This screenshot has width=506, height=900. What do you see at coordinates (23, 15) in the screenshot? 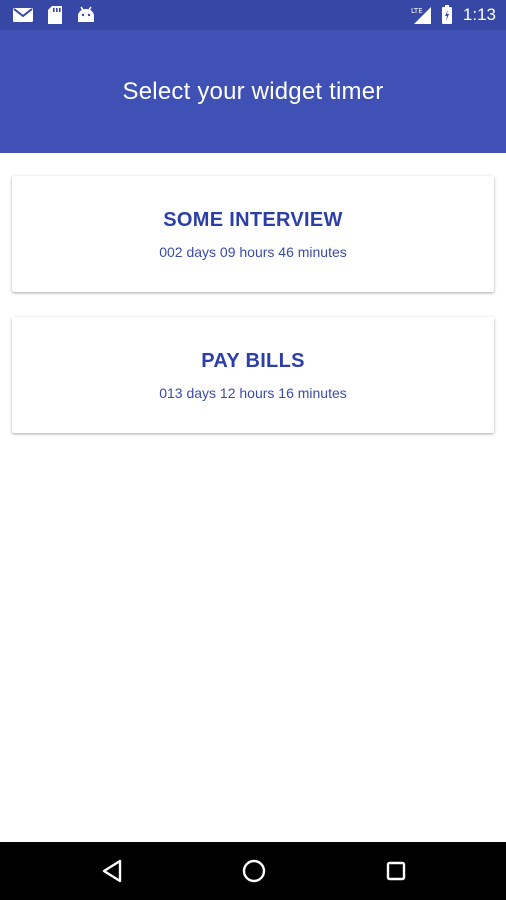
I see `mail-icon` at bounding box center [23, 15].